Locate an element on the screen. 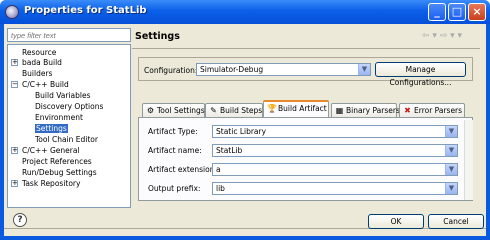 The image size is (490, 240). panel-scrollbar is located at coordinates (468, 160).